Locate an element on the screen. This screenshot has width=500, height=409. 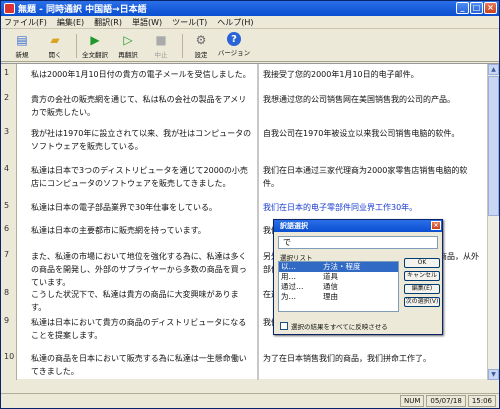
menu-word: 単語(W) is located at coordinates (147, 22).